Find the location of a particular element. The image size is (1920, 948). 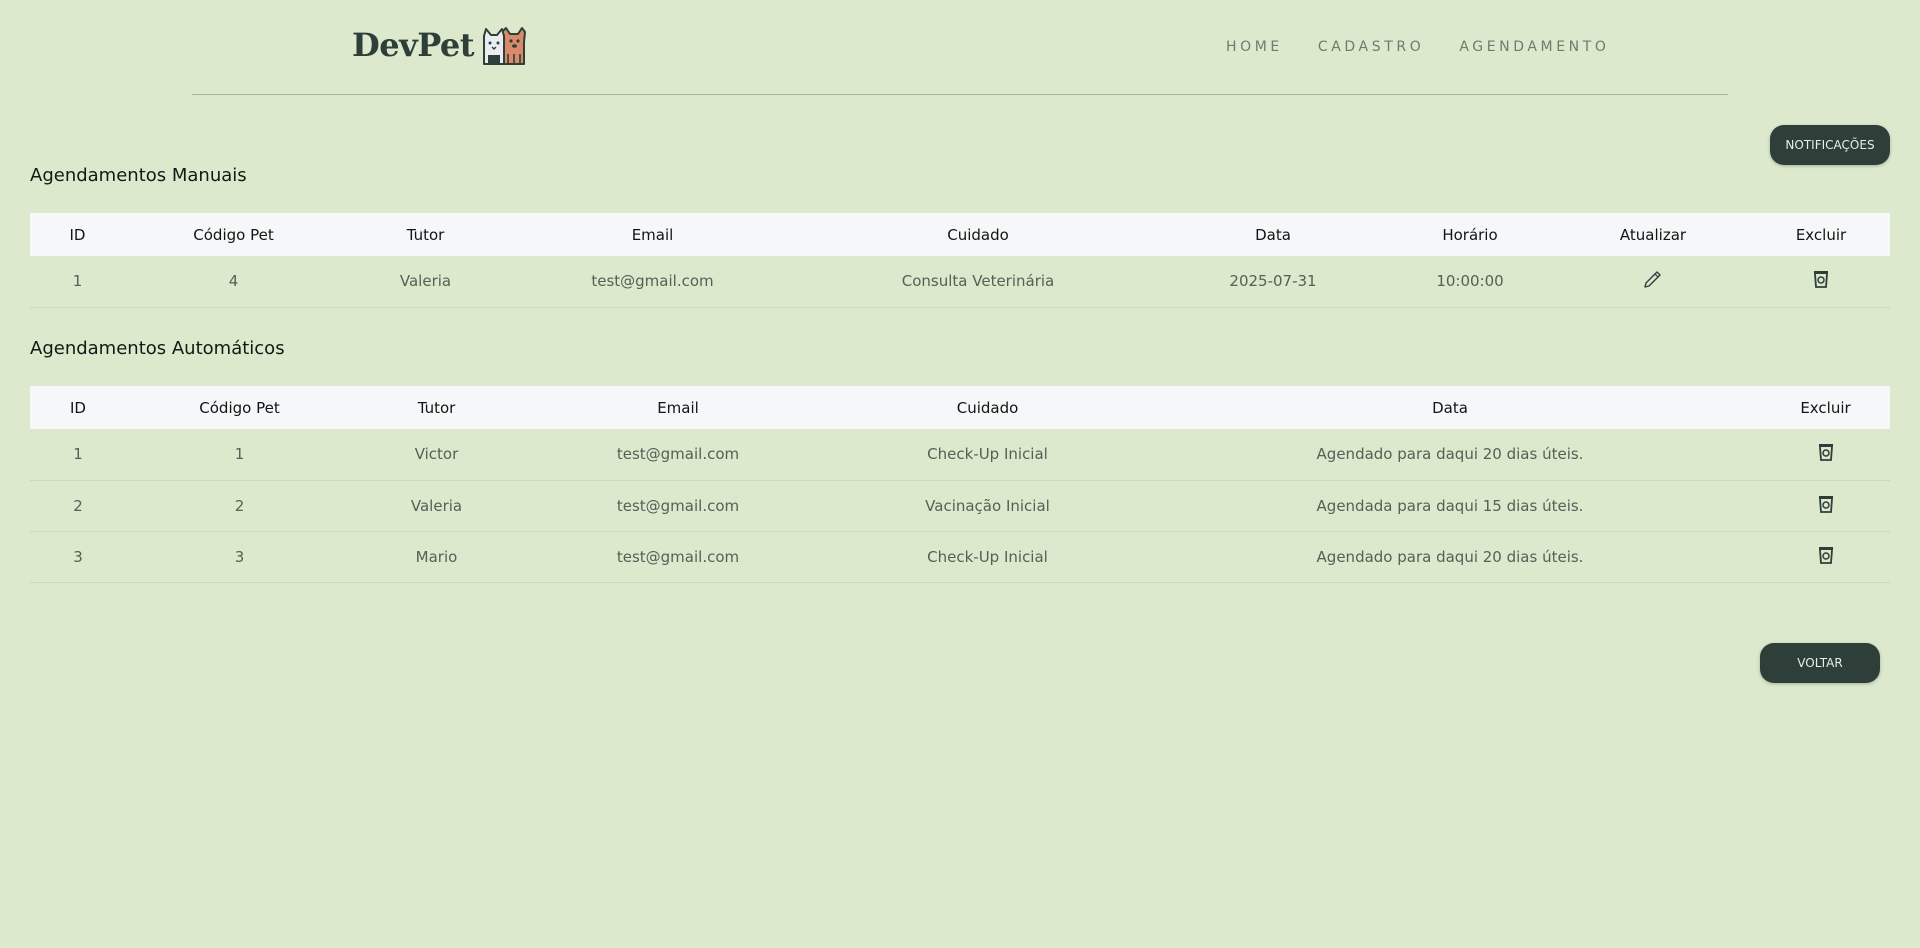

nav-agendamento: AGENDAMENTO is located at coordinates (1534, 47).